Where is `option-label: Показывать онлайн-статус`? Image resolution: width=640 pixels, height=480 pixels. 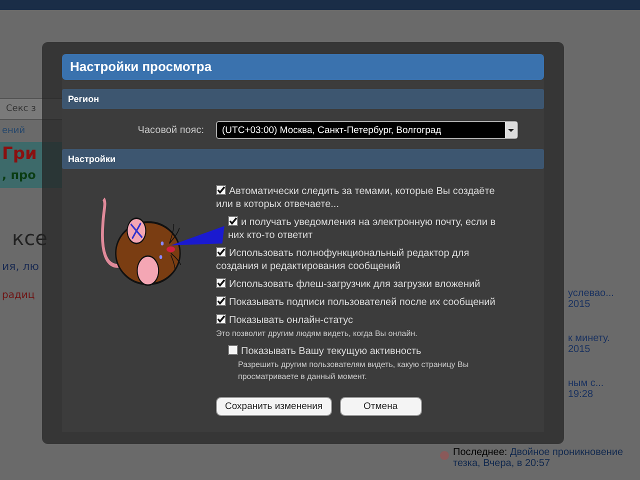
option-label: Показывать онлайн-статус is located at coordinates (358, 320).